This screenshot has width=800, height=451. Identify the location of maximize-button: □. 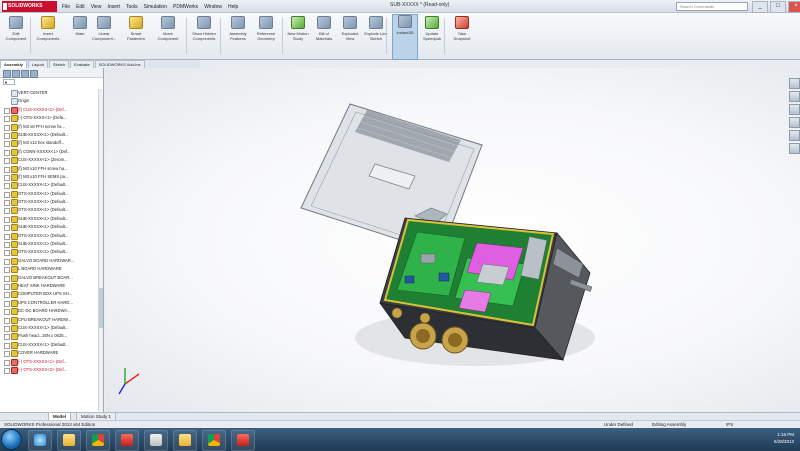
(778, 7).